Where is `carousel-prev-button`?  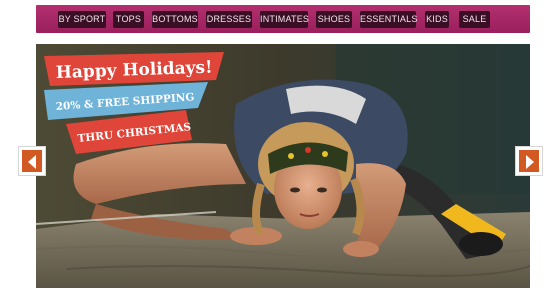
carousel-prev-button is located at coordinates (32, 161).